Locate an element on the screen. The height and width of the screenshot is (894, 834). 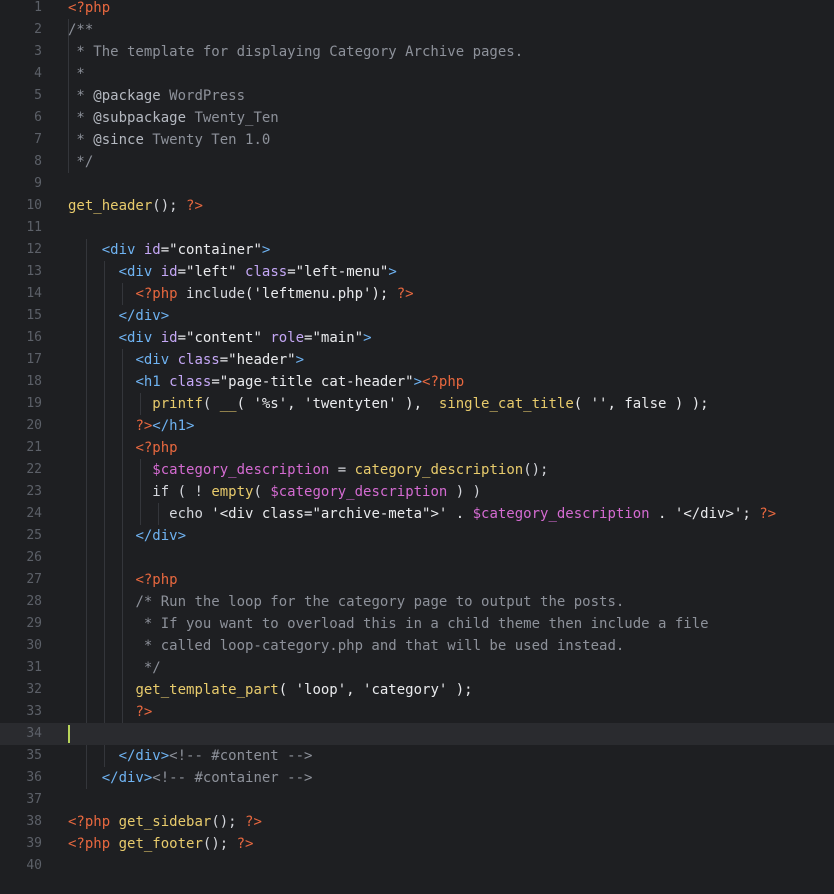
code-line: 9 is located at coordinates (417, 184).